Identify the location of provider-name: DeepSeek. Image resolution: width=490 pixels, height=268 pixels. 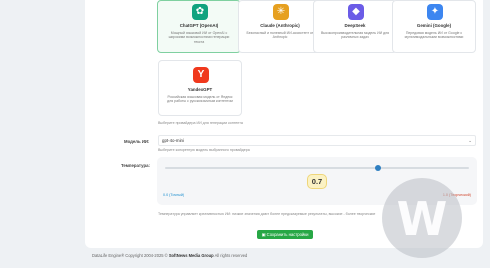
(355, 25).